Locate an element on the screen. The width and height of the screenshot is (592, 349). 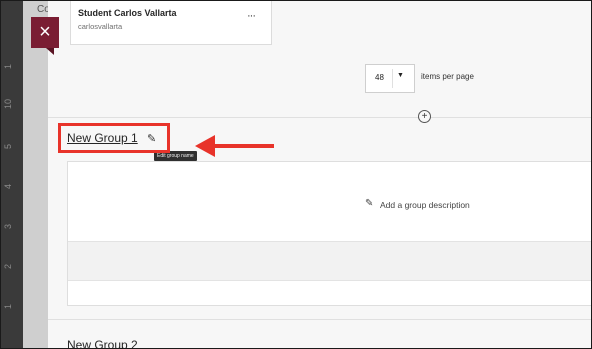
add-group-icon: + is located at coordinates (424, 116).